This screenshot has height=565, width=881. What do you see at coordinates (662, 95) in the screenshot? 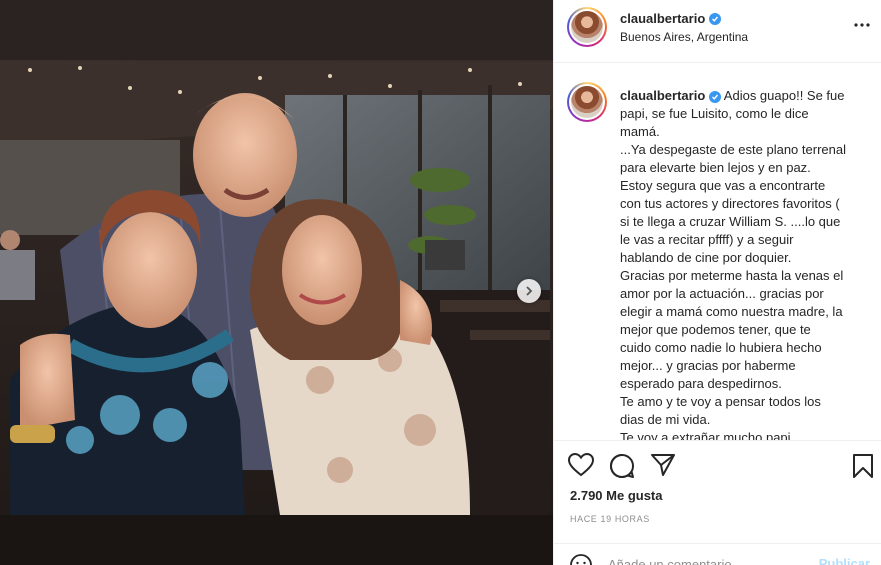
I see `caption-username: claualbertario` at bounding box center [662, 95].